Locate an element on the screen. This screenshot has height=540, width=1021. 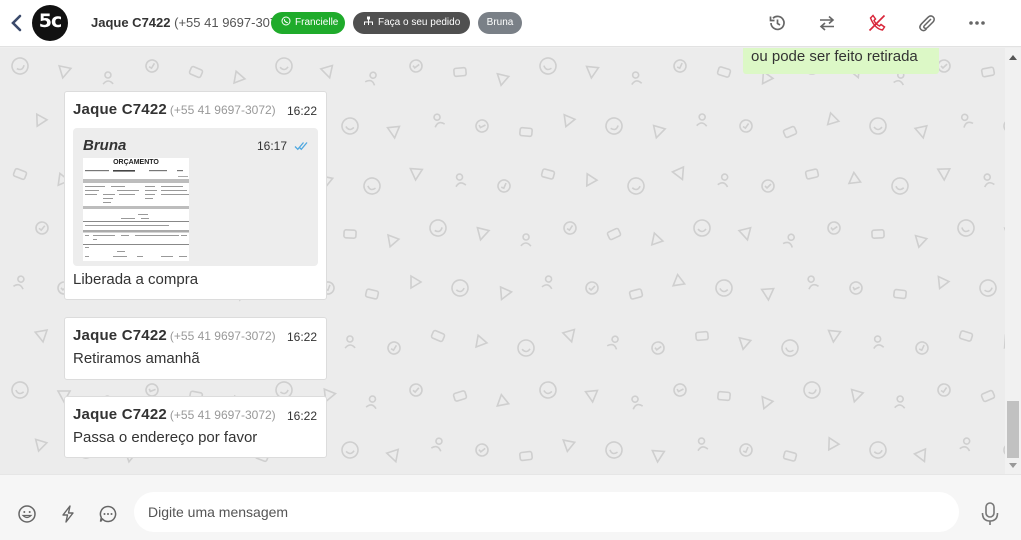
message-text: Liberada a compra is located at coordinates (136, 279).